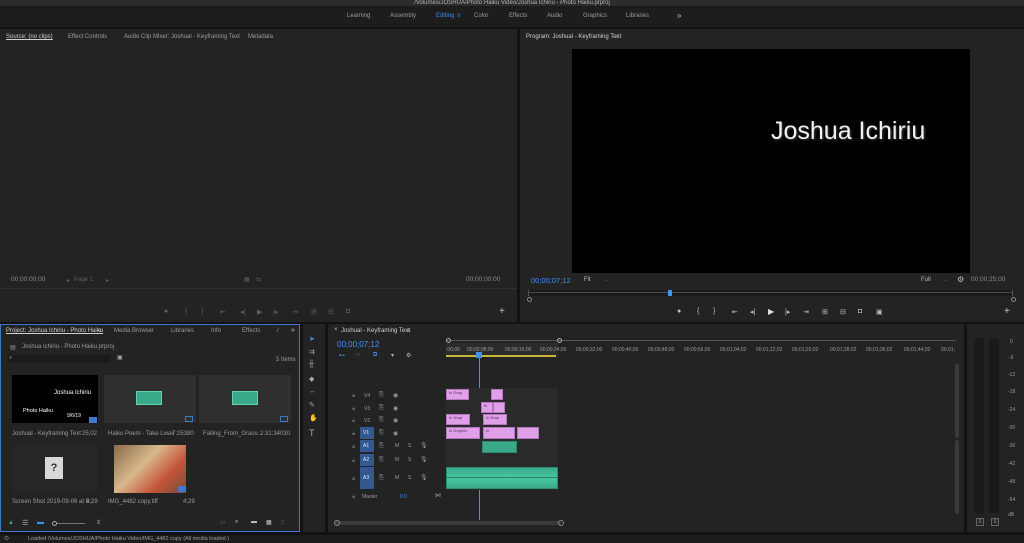 The image size is (1024, 543). What do you see at coordinates (518, 16) in the screenshot?
I see `workspace-effects: Effects` at bounding box center [518, 16].